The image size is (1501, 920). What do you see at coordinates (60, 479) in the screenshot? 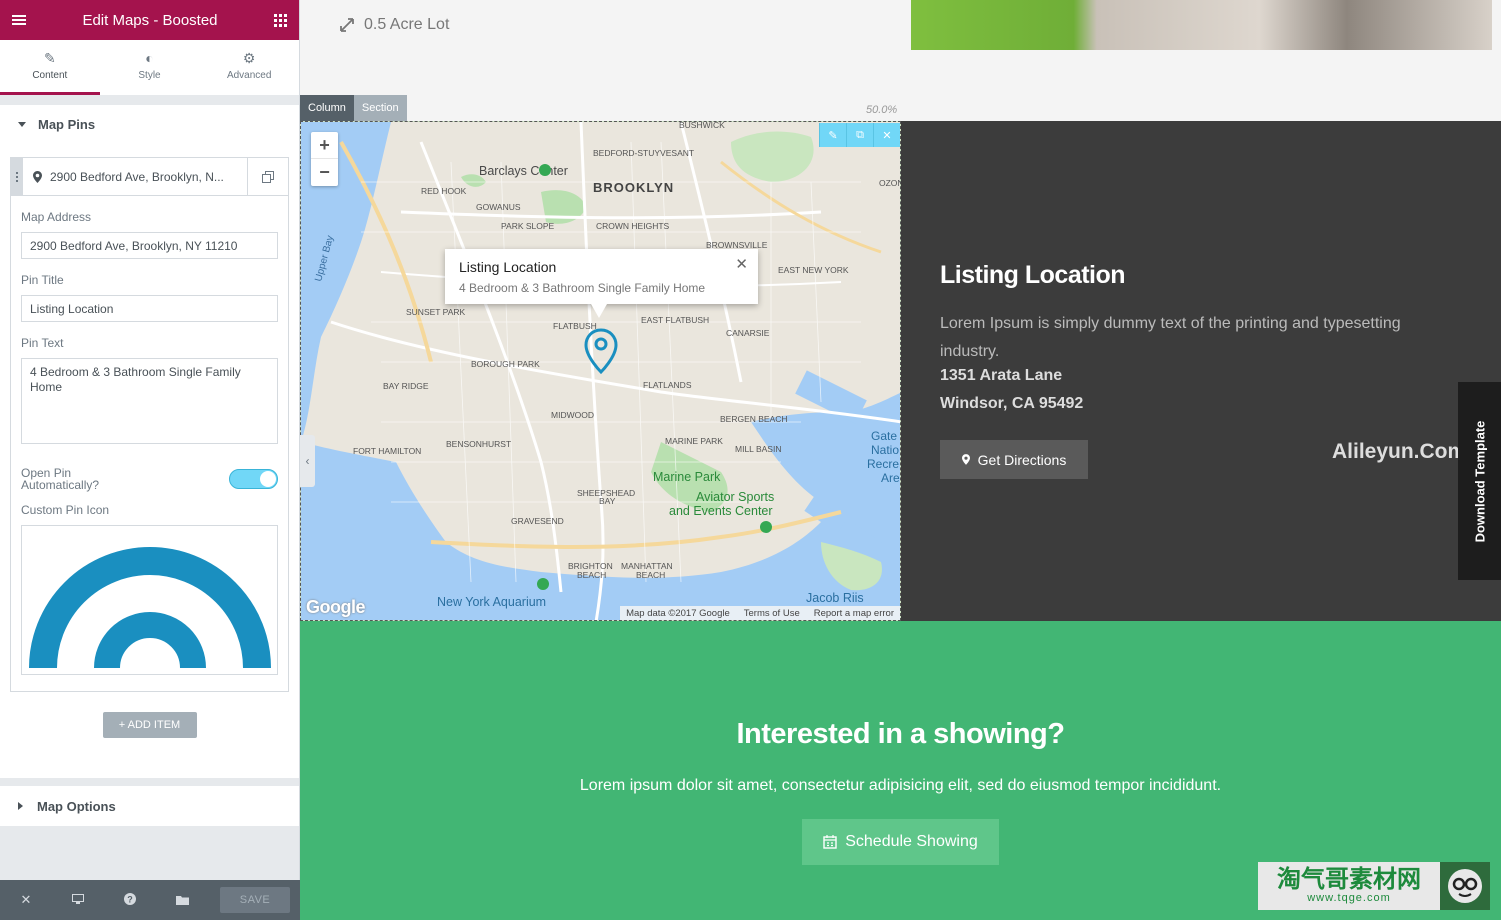
I see `open-pin-label: Open Pin Automatically?` at bounding box center [60, 479].